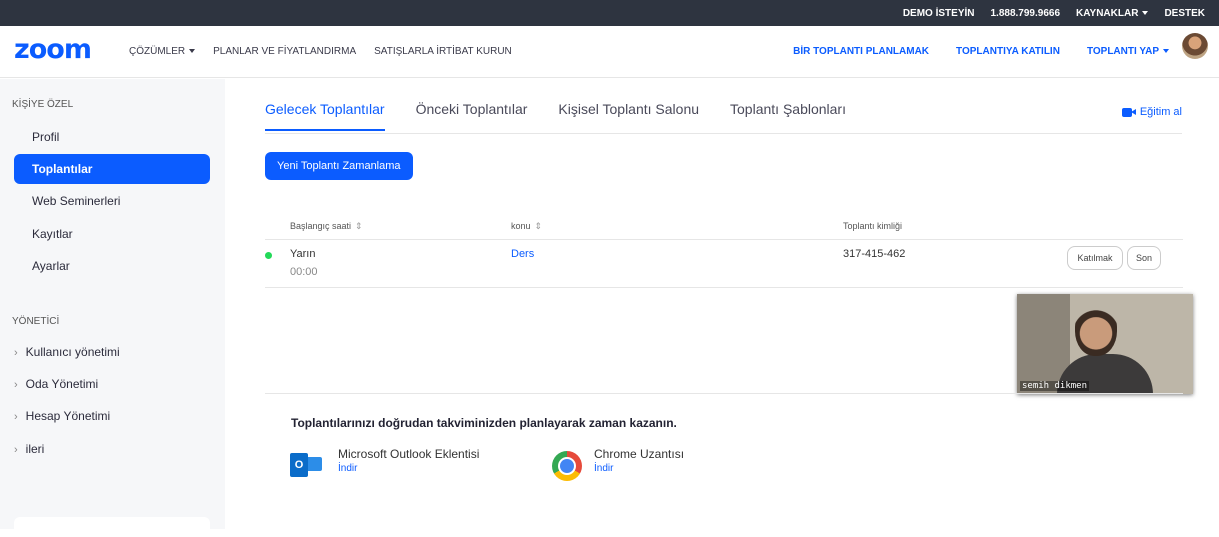  What do you see at coordinates (1096, 329) in the screenshot?
I see `video-participant-head` at bounding box center [1096, 329].